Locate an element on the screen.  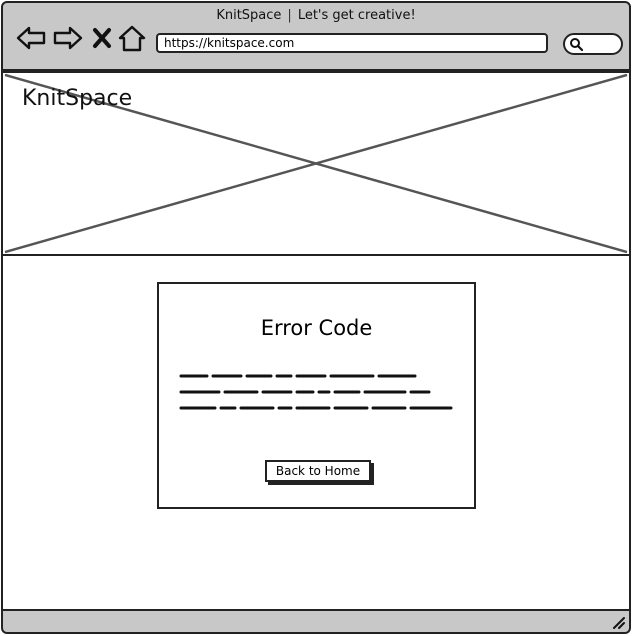
close-x-icon is located at coordinates (102, 38).